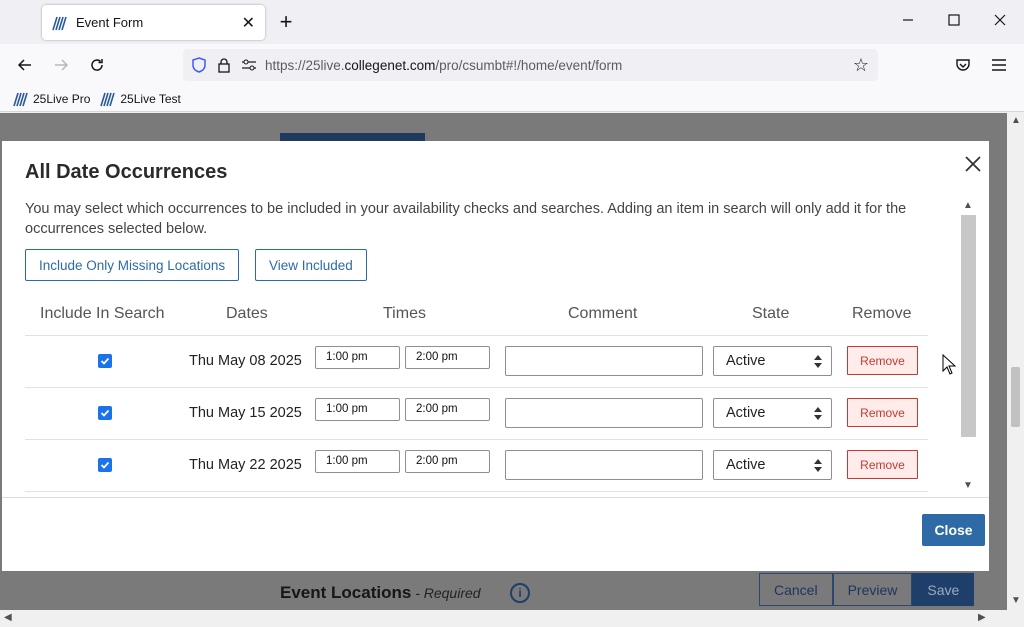 The height and width of the screenshot is (627, 1024). What do you see at coordinates (872, 589) in the screenshot?
I see `preview-button: Preview` at bounding box center [872, 589].